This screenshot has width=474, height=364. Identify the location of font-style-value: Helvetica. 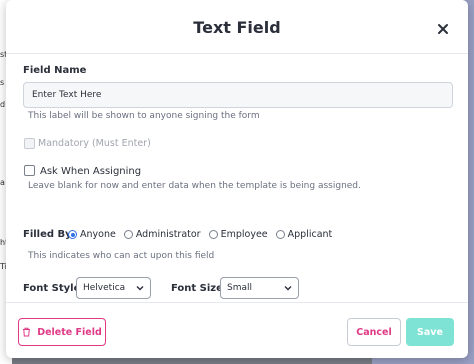
(104, 288).